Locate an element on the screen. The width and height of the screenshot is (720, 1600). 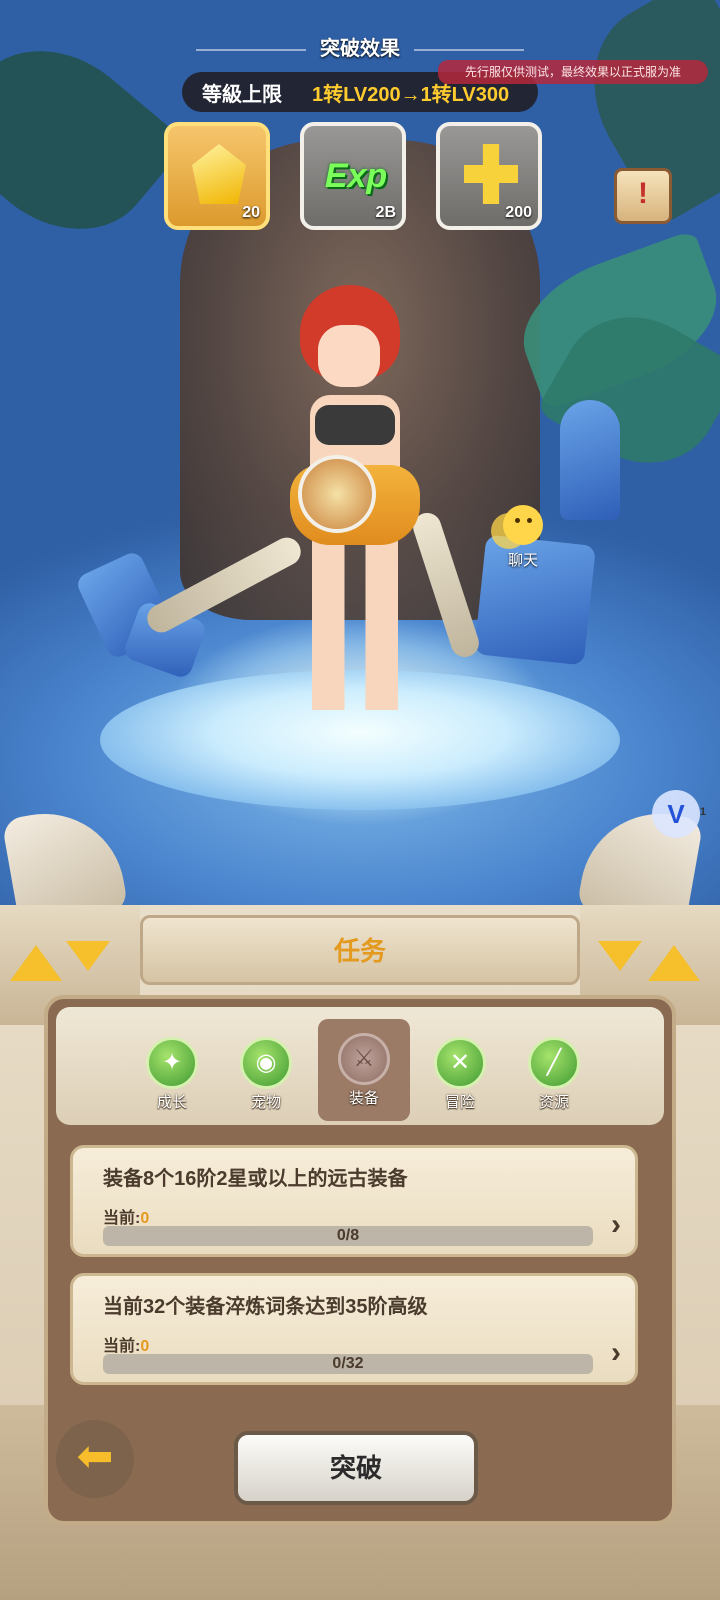
v-floating-button: V1 is located at coordinates (679, 814).